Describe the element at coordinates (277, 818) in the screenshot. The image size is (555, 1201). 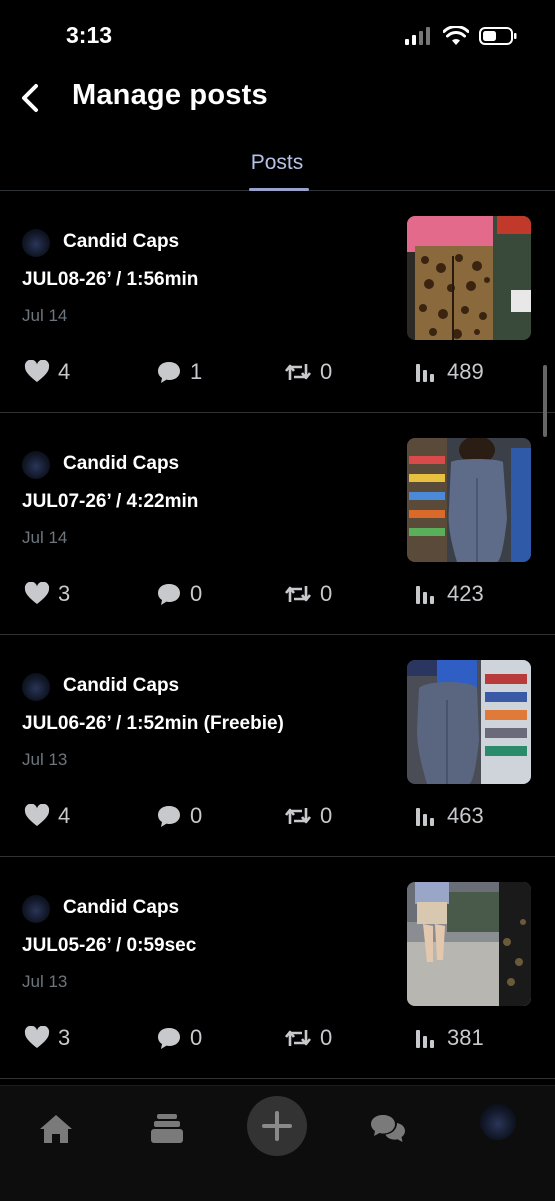
I see `post-stats: 4 0 0 463` at that location.